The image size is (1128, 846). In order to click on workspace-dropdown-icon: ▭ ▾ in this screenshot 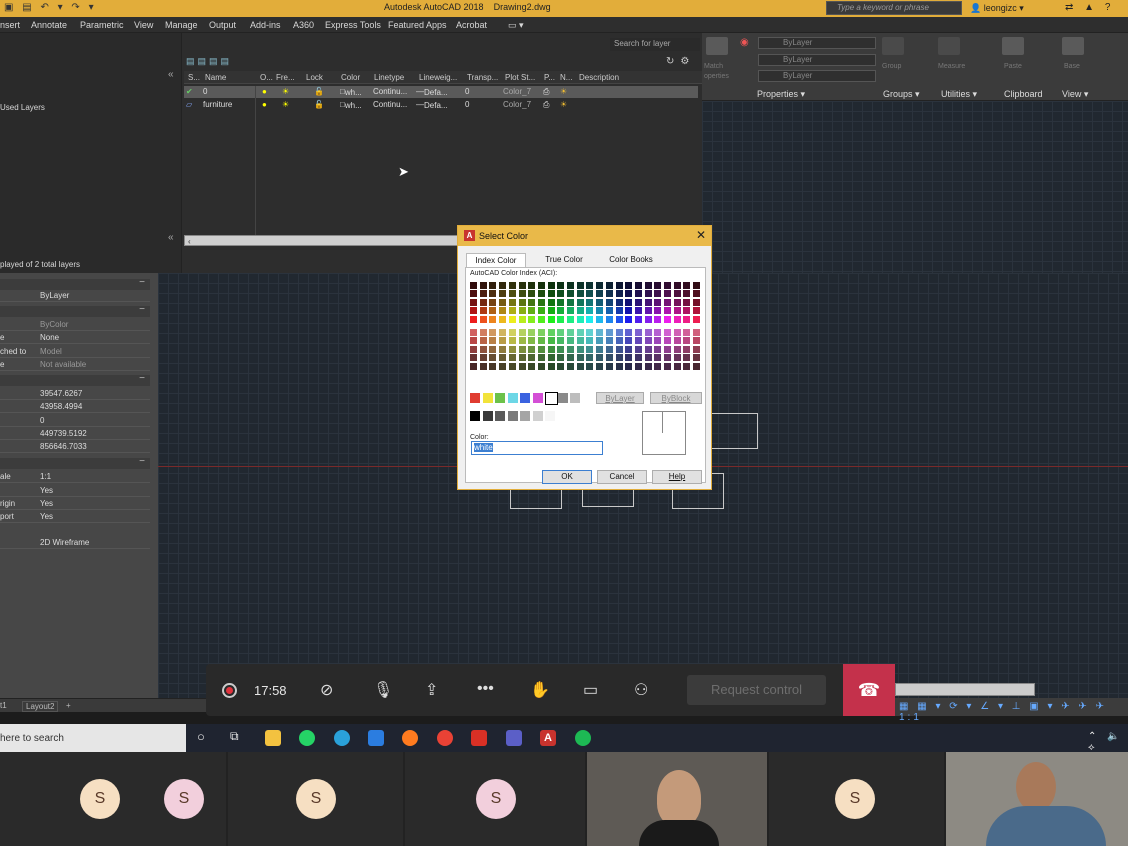, I will do `click(516, 25)`.